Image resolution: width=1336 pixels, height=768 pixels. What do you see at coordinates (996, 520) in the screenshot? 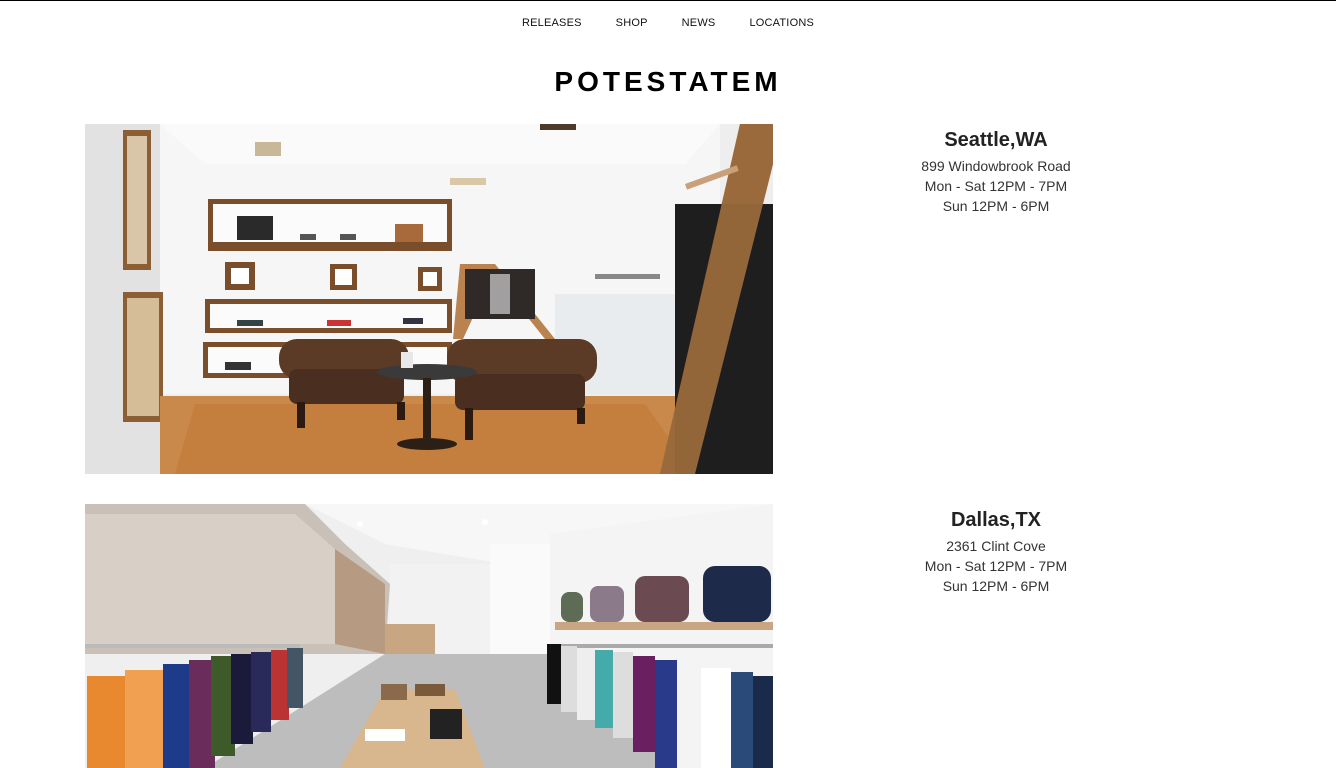
I see `location-city: Dallas,TX` at bounding box center [996, 520].